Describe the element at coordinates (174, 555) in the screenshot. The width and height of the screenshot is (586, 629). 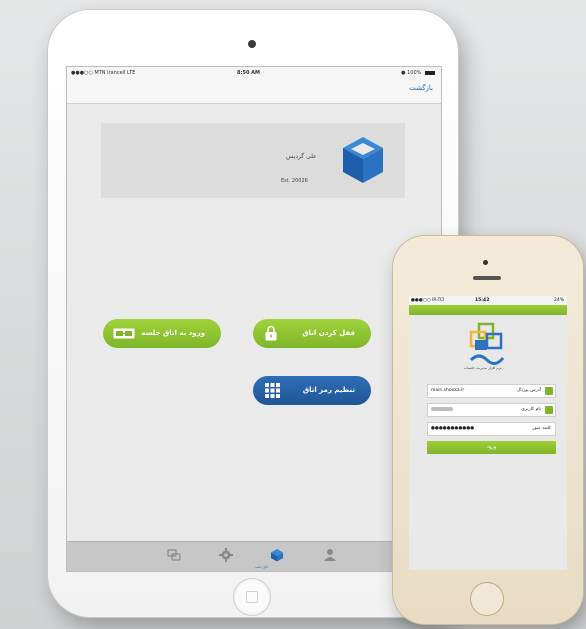
I see `tab-chat-icon` at that location.